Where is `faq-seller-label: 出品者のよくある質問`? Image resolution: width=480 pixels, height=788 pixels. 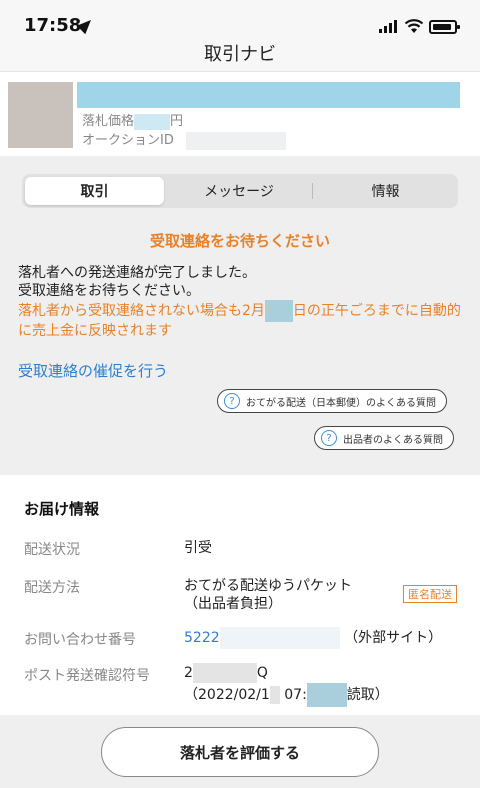 faq-seller-label: 出品者のよくある質問 is located at coordinates (393, 440).